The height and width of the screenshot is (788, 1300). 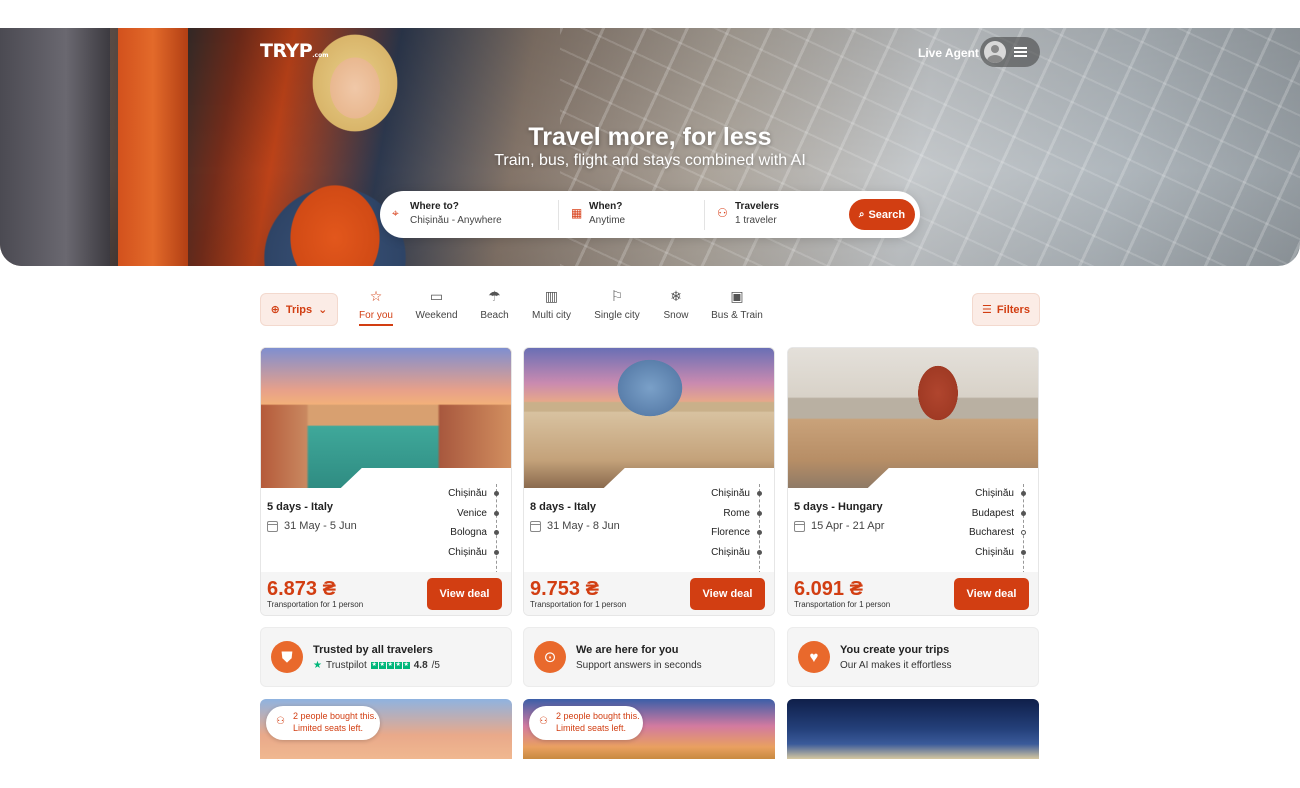 I want to click on filters-label: Filters, so click(x=1013, y=309).